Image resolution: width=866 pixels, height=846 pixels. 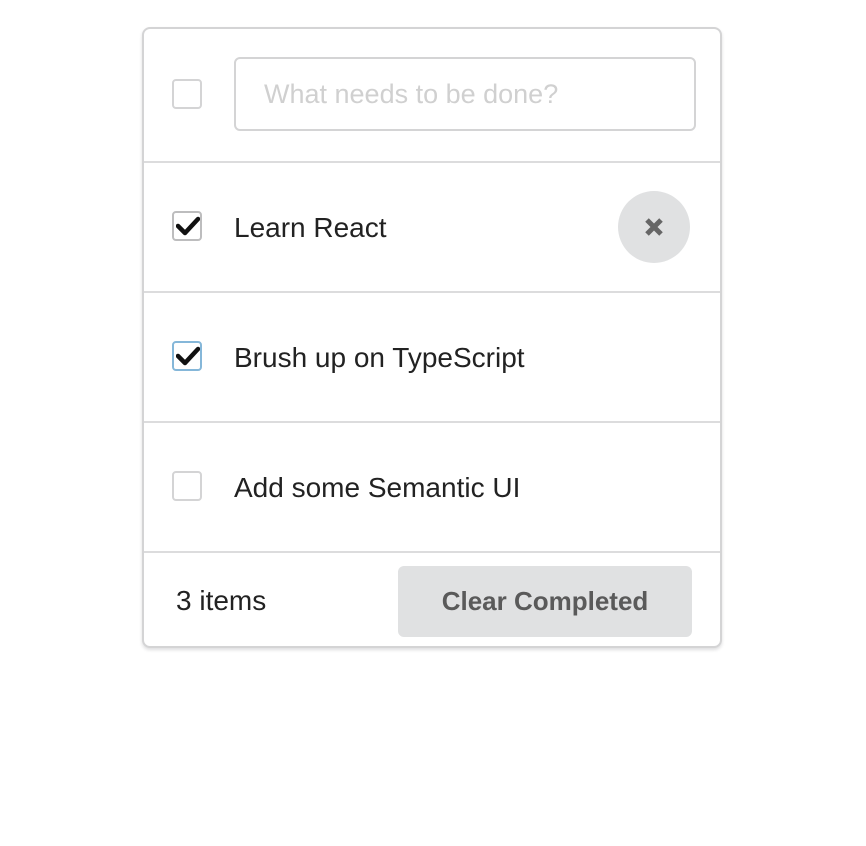 What do you see at coordinates (379, 357) in the screenshot?
I see `todo-label: Brush up on TypeScript` at bounding box center [379, 357].